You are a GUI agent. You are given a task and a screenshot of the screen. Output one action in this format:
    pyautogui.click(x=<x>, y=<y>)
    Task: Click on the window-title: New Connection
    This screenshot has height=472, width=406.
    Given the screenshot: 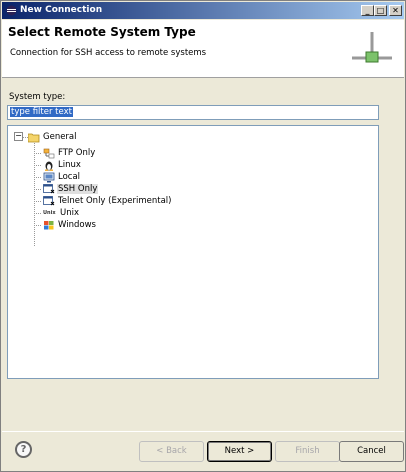 What is the action you would take?
    pyautogui.click(x=61, y=10)
    